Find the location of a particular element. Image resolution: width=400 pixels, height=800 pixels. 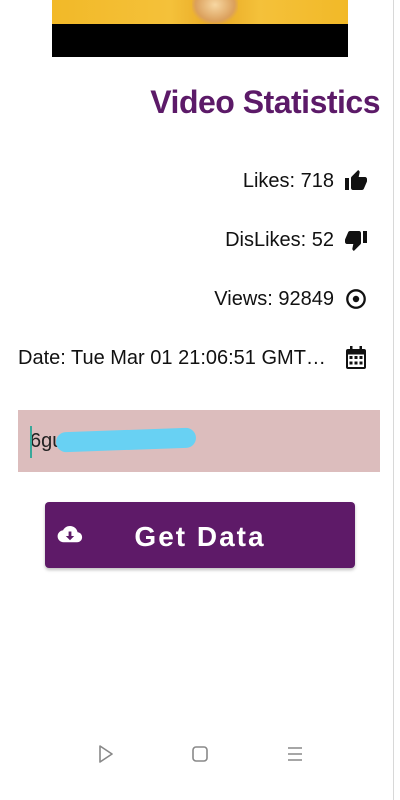

likes-row: Likes: 718 is located at coordinates (305, 181).